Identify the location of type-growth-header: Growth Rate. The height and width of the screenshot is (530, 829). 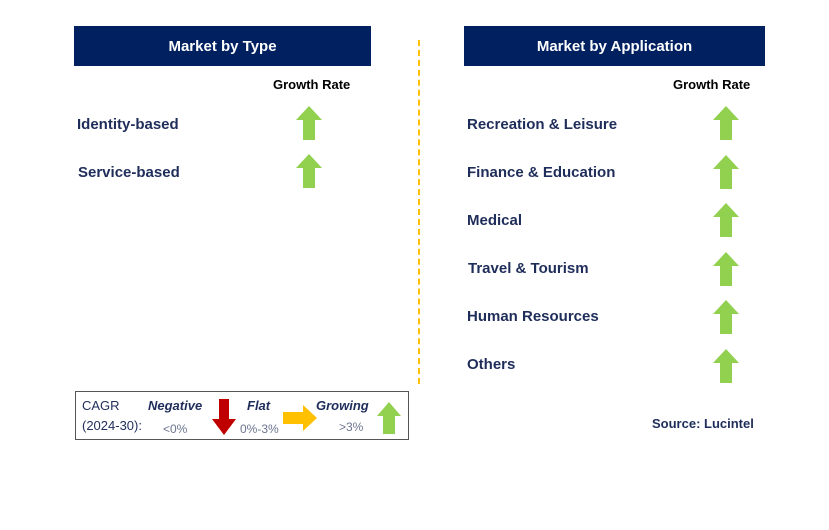
(312, 84).